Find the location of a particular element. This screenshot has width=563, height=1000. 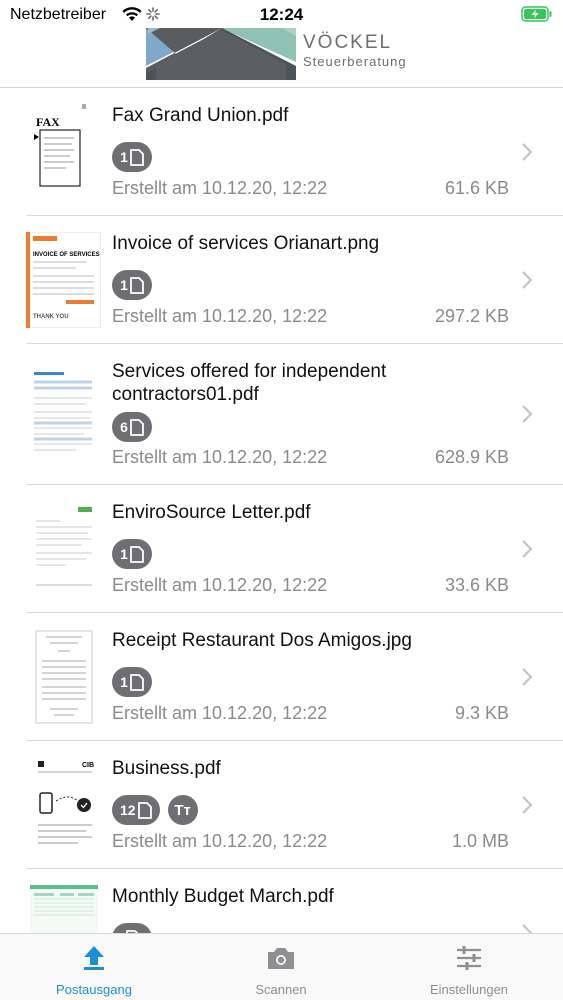

logo-name: VÖCKEL is located at coordinates (348, 42).